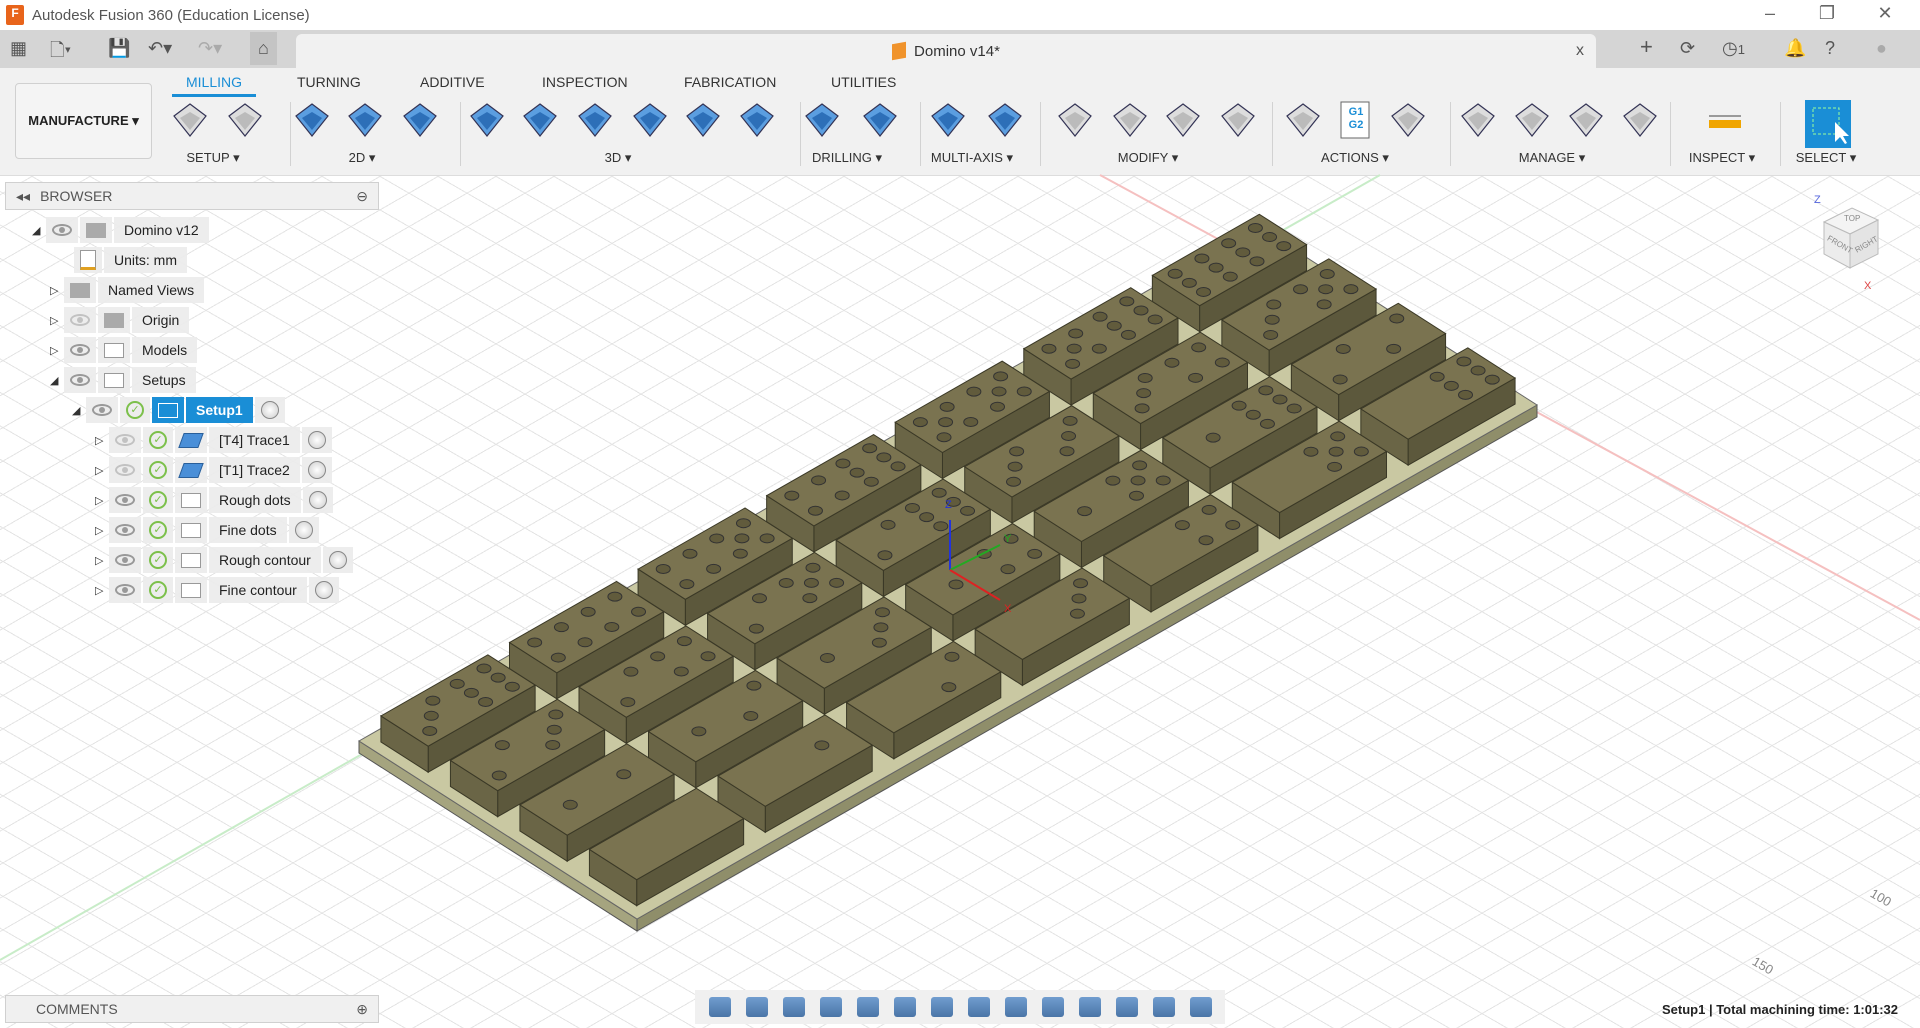 The image size is (1920, 1028). What do you see at coordinates (793, 1007) in the screenshot?
I see `pan-icon` at bounding box center [793, 1007].